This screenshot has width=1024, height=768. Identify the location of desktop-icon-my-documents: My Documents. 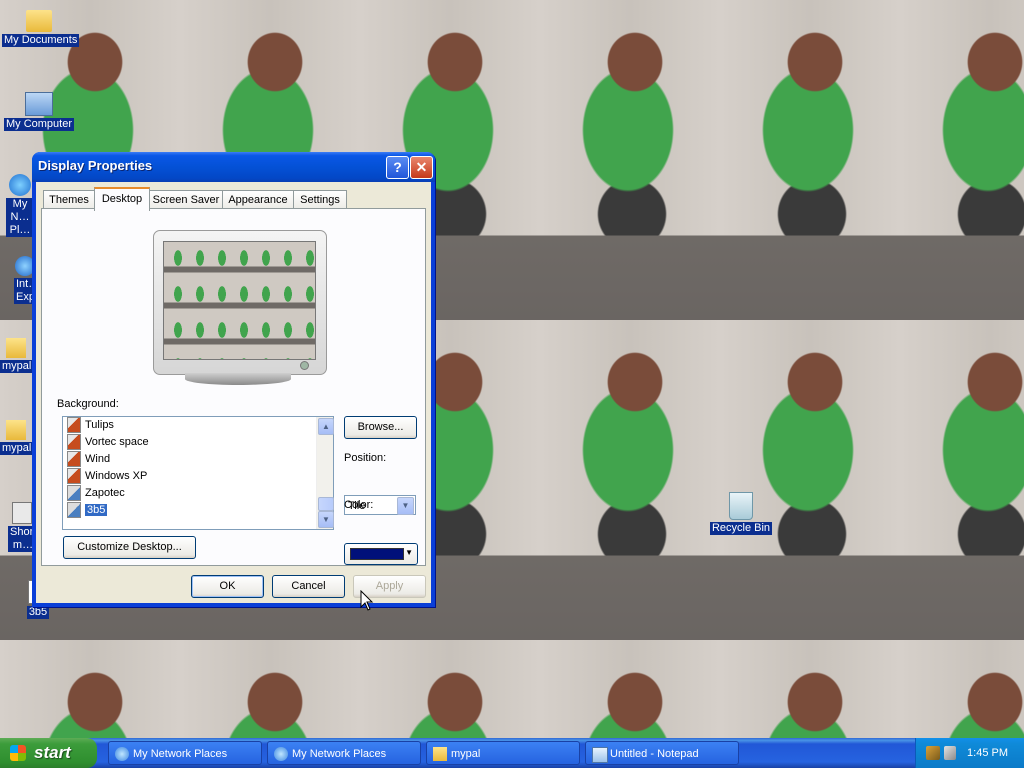
(41, 25).